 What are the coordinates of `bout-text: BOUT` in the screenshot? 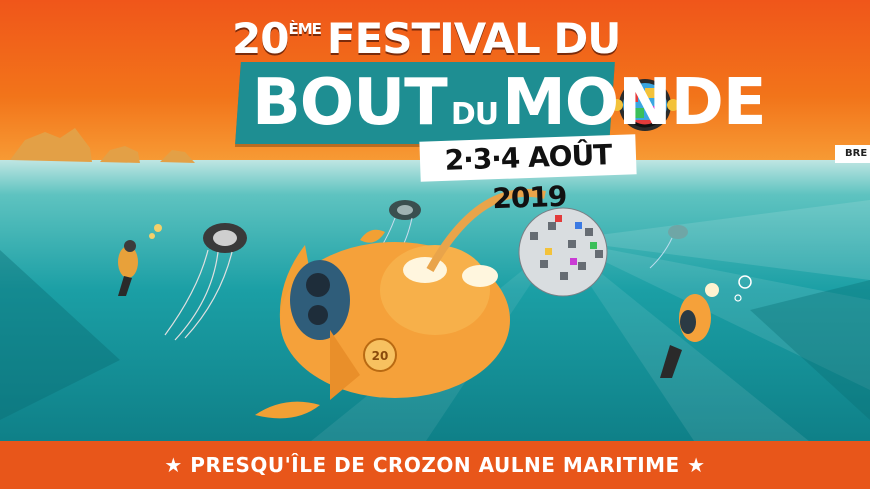 It's located at (350, 103).